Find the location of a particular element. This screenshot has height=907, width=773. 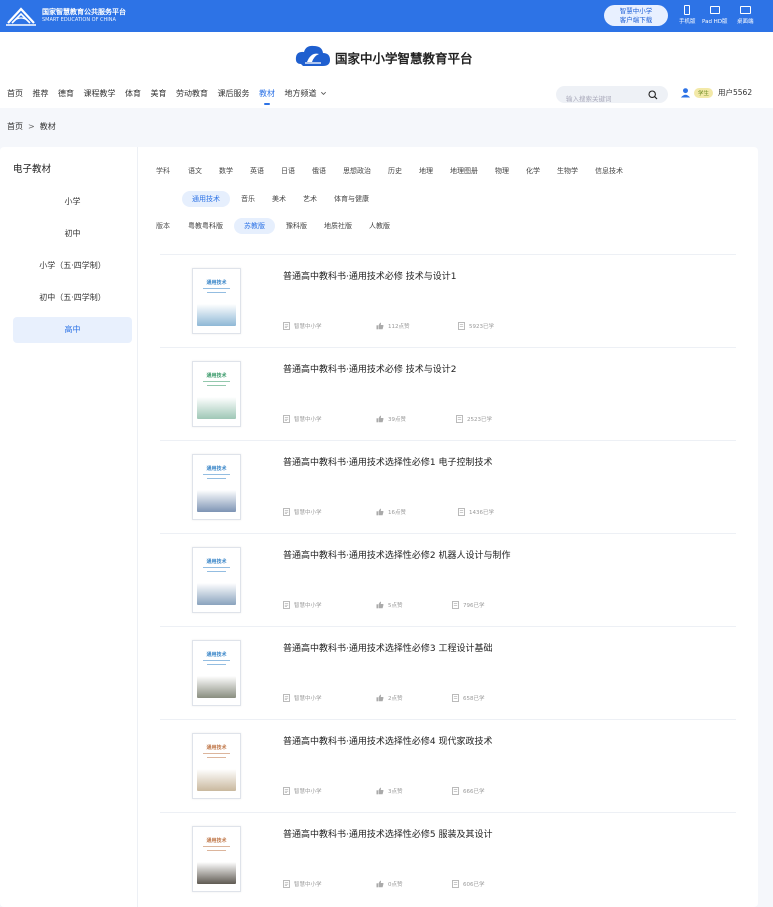

sidebar-item-junior-54: 初中（五·四学制） is located at coordinates (72, 298).